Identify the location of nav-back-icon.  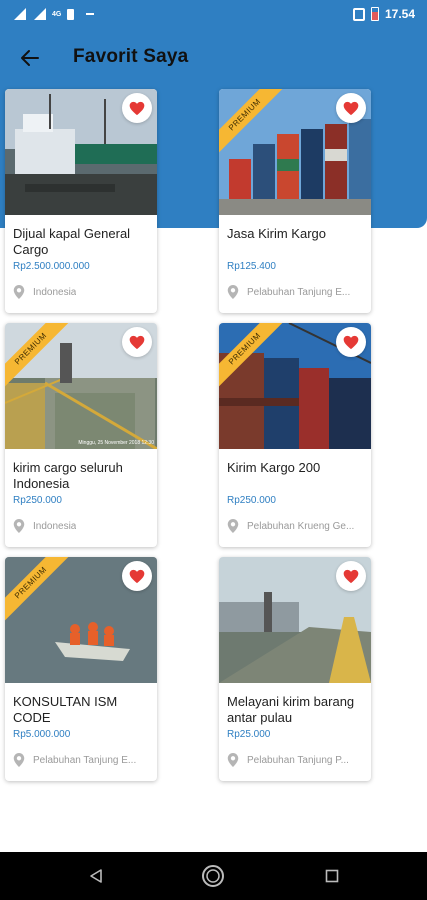
(96, 876).